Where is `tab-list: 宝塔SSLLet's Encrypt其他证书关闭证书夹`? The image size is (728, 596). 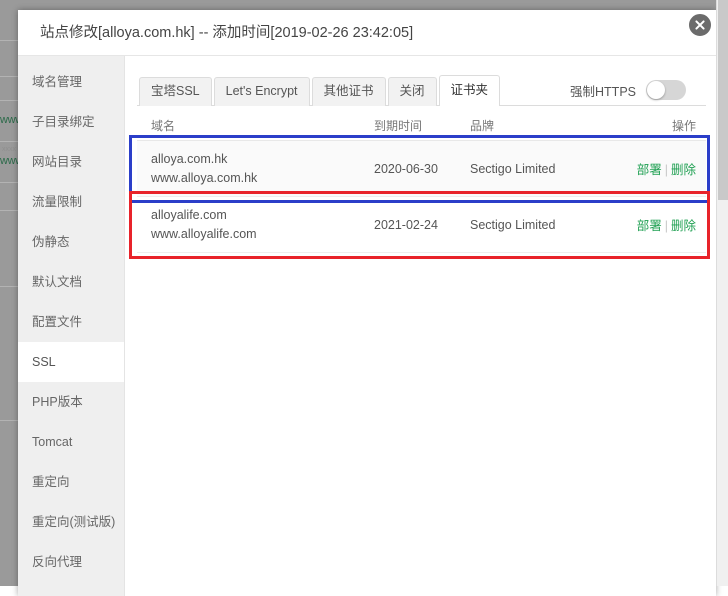 tab-list: 宝塔SSLLet's Encrypt其他证书关闭证书夹 is located at coordinates (320, 89).